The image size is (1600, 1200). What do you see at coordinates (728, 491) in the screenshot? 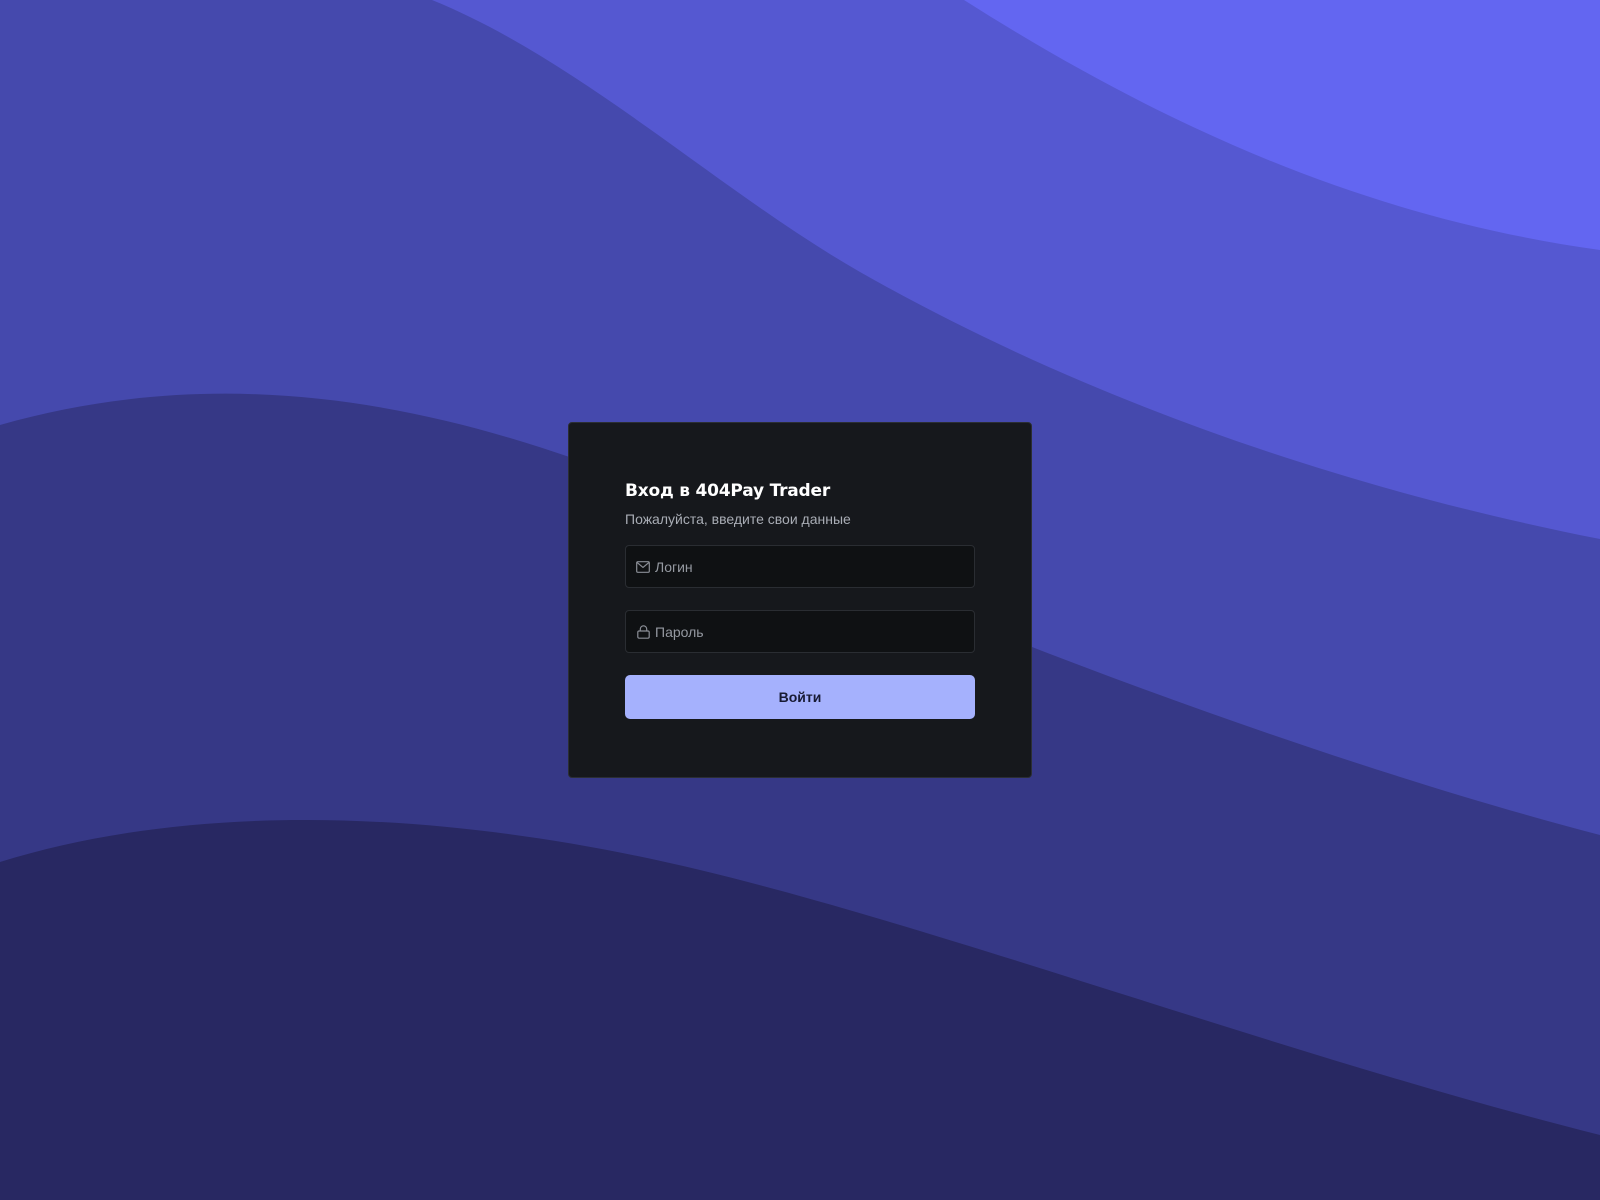
I see `login-title: Вход в 404Pay Trader` at bounding box center [728, 491].